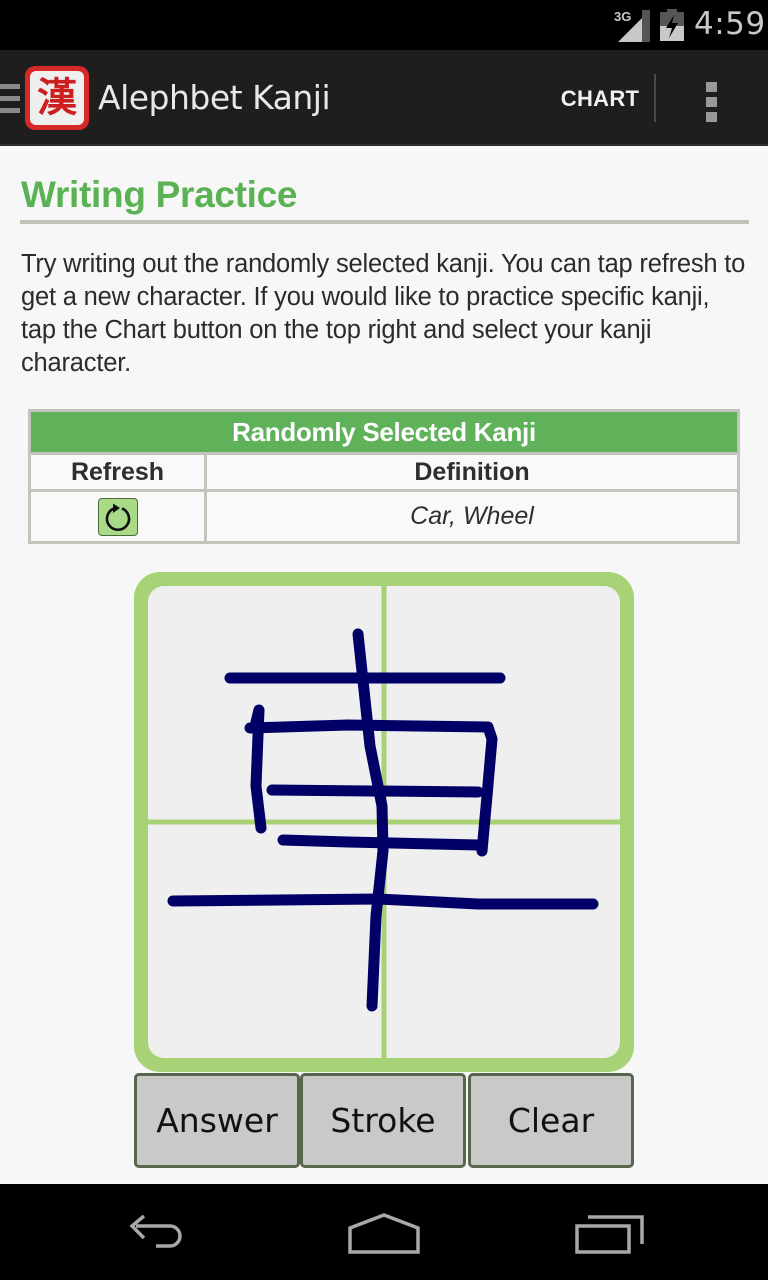  I want to click on refresh-cell, so click(117, 516).